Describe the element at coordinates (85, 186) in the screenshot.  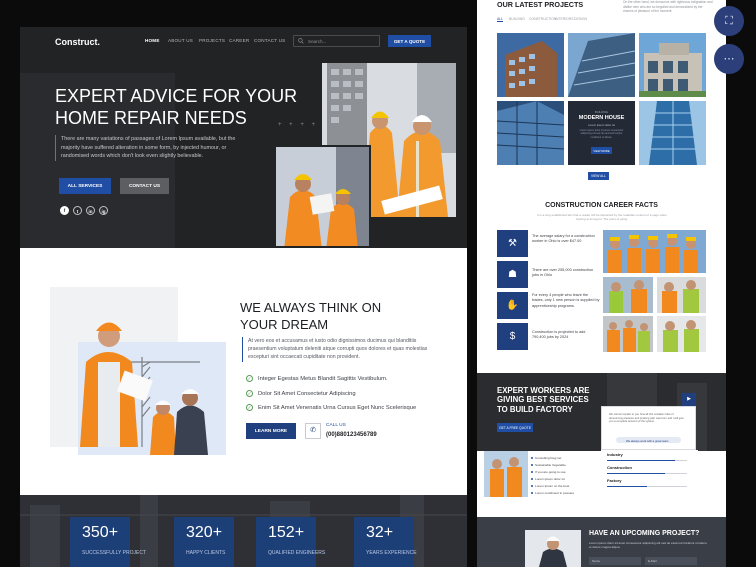
I see `all-services-button: ALL SERVICES` at that location.